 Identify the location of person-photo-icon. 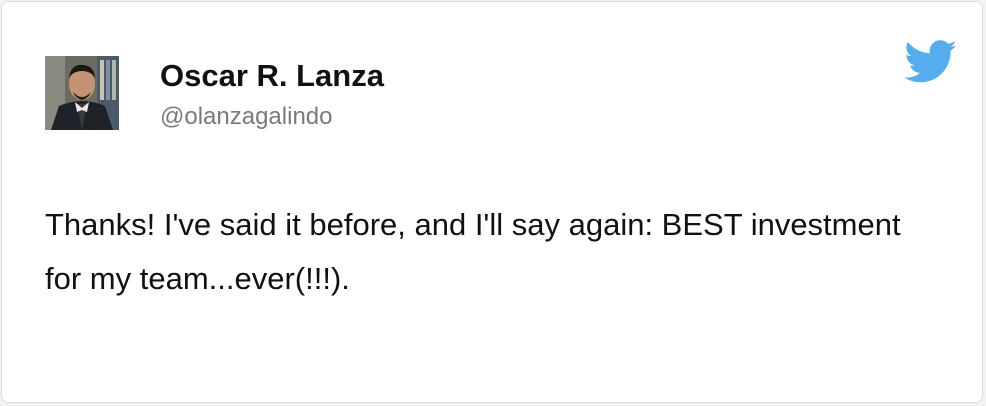
(82, 93).